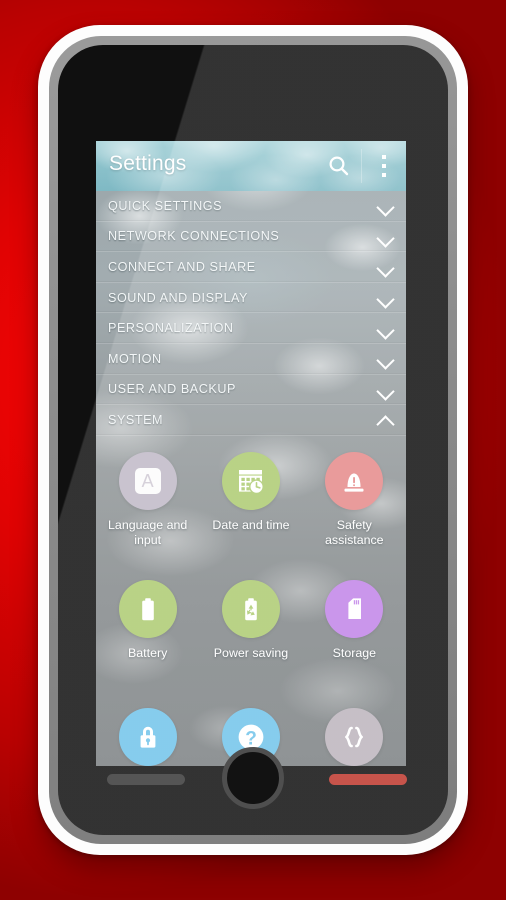 This screenshot has width=506, height=900. I want to click on category-row-motion: MOTION, so click(251, 359).